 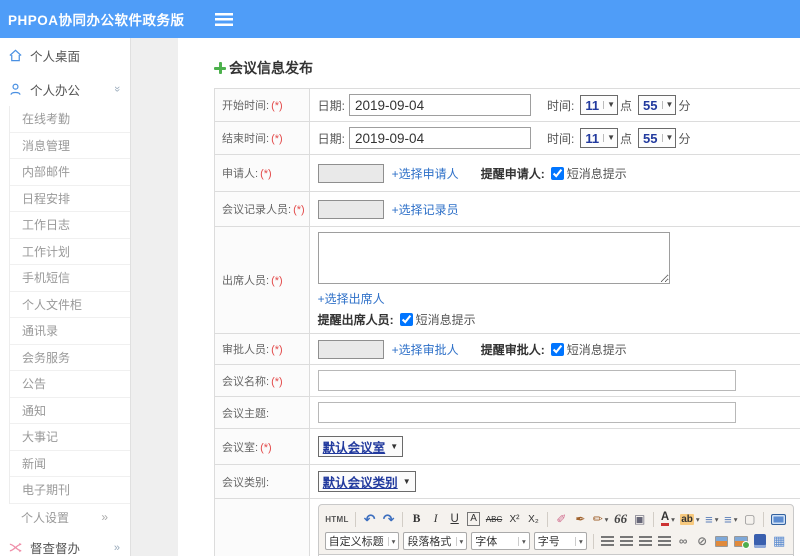 I want to click on sidebar-item-desktop: 个人桌面, so click(x=65, y=55).